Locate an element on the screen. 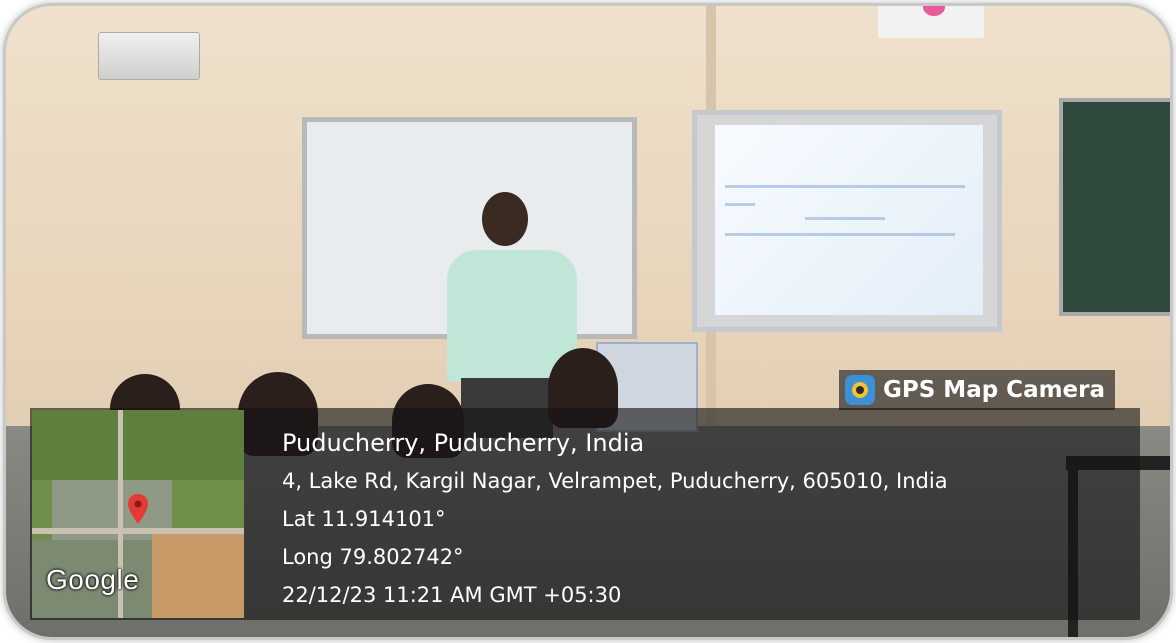 The image size is (1176, 643). map-thumbnail: Google is located at coordinates (138, 514).